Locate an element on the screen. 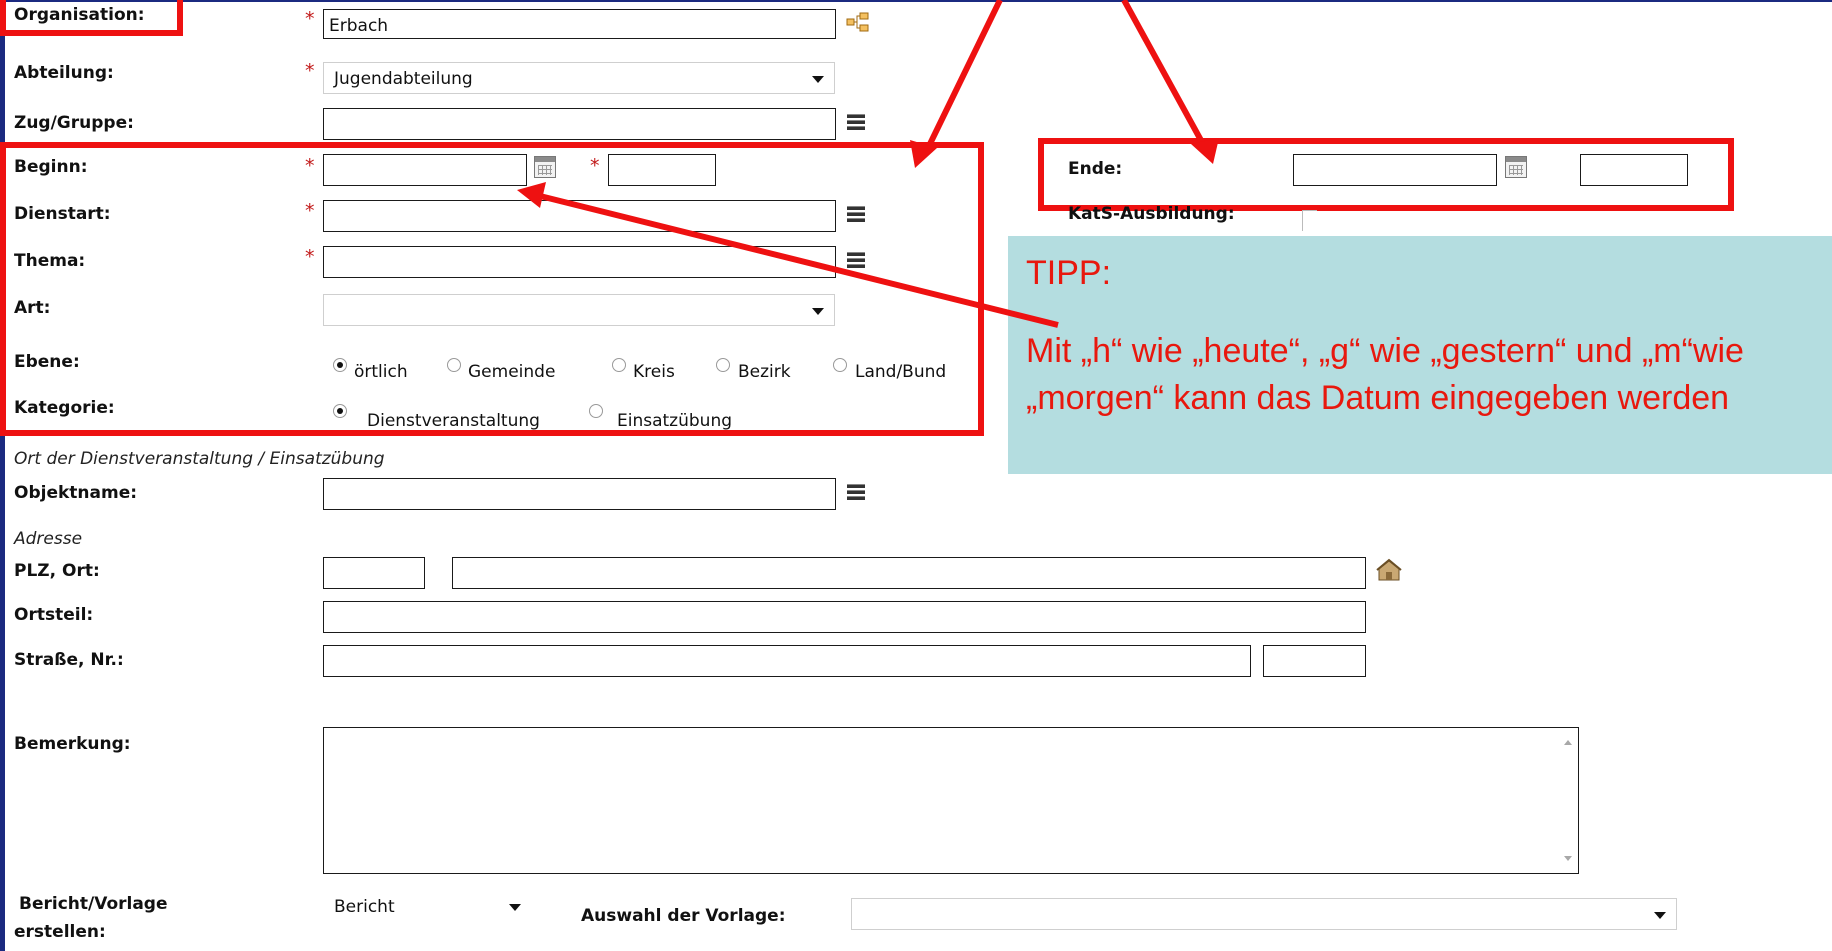 The image size is (1832, 951). arrow-to-beginn-box is located at coordinates (956, 84).